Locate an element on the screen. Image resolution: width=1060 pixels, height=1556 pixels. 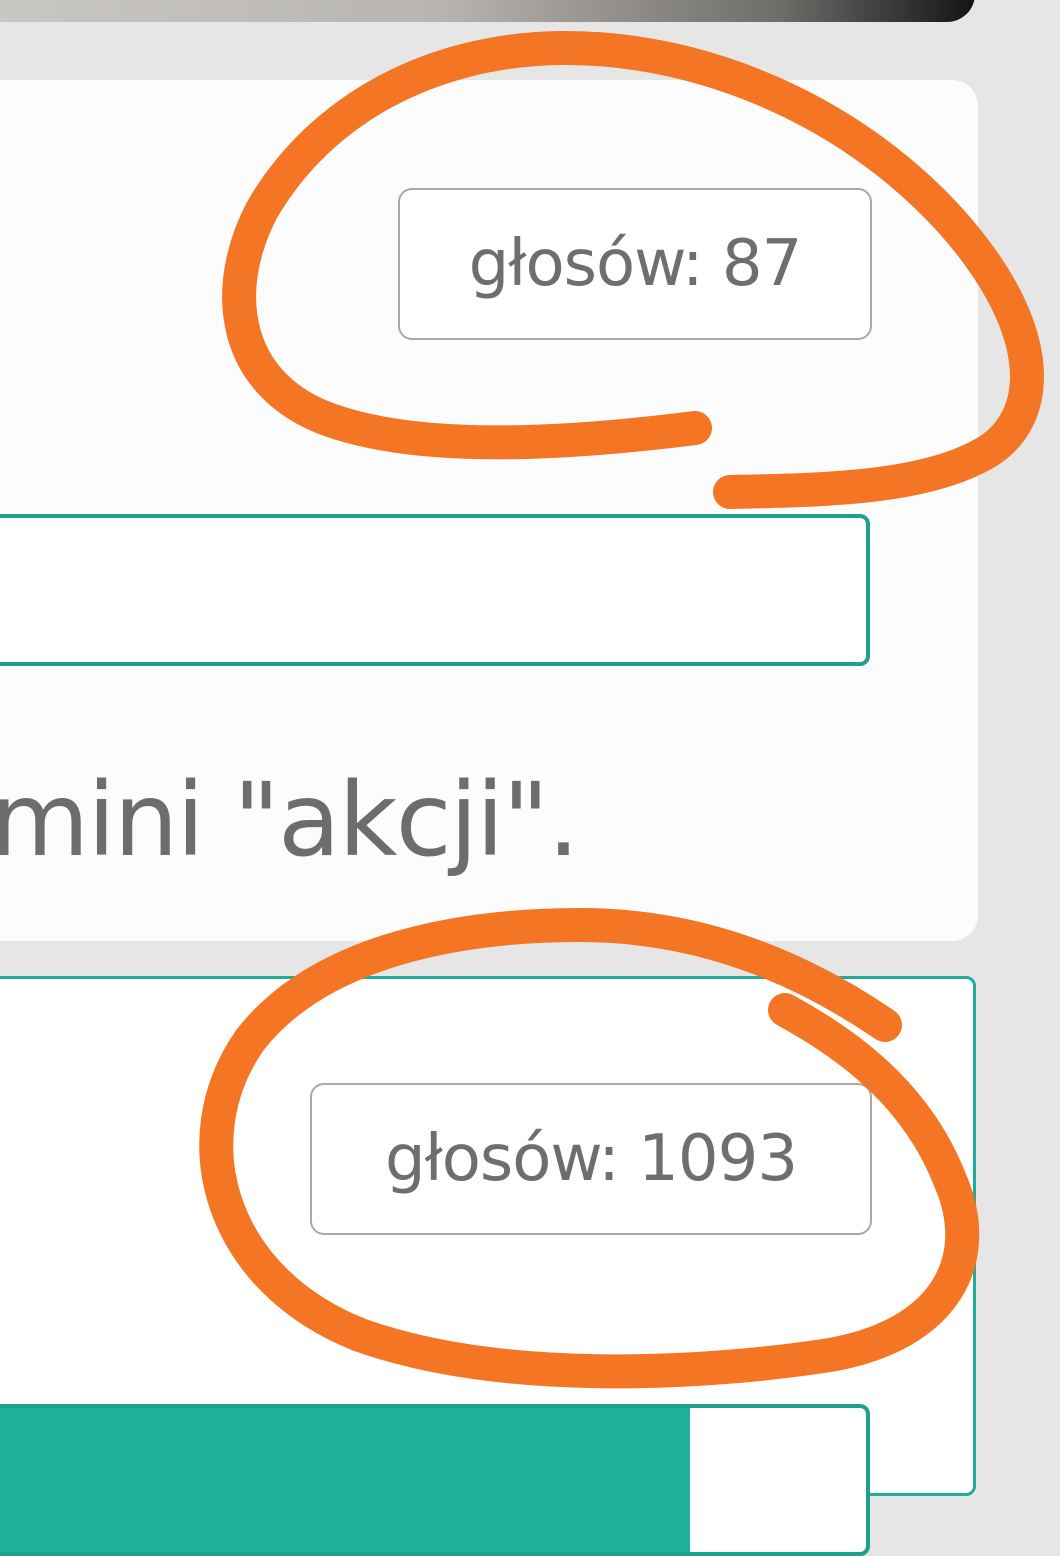
vote-count-badge-selected: głosów: 1093 is located at coordinates (591, 1159).